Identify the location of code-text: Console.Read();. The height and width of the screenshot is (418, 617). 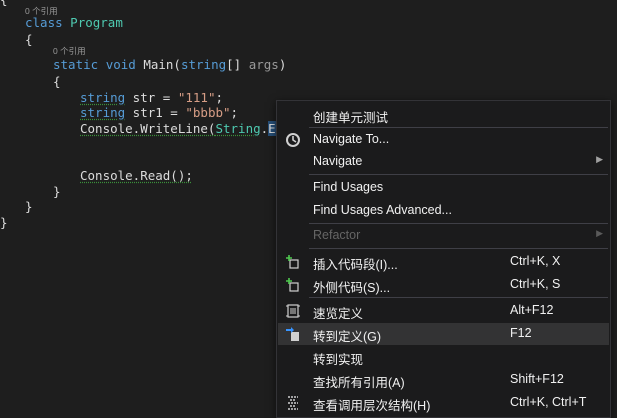
(136, 175).